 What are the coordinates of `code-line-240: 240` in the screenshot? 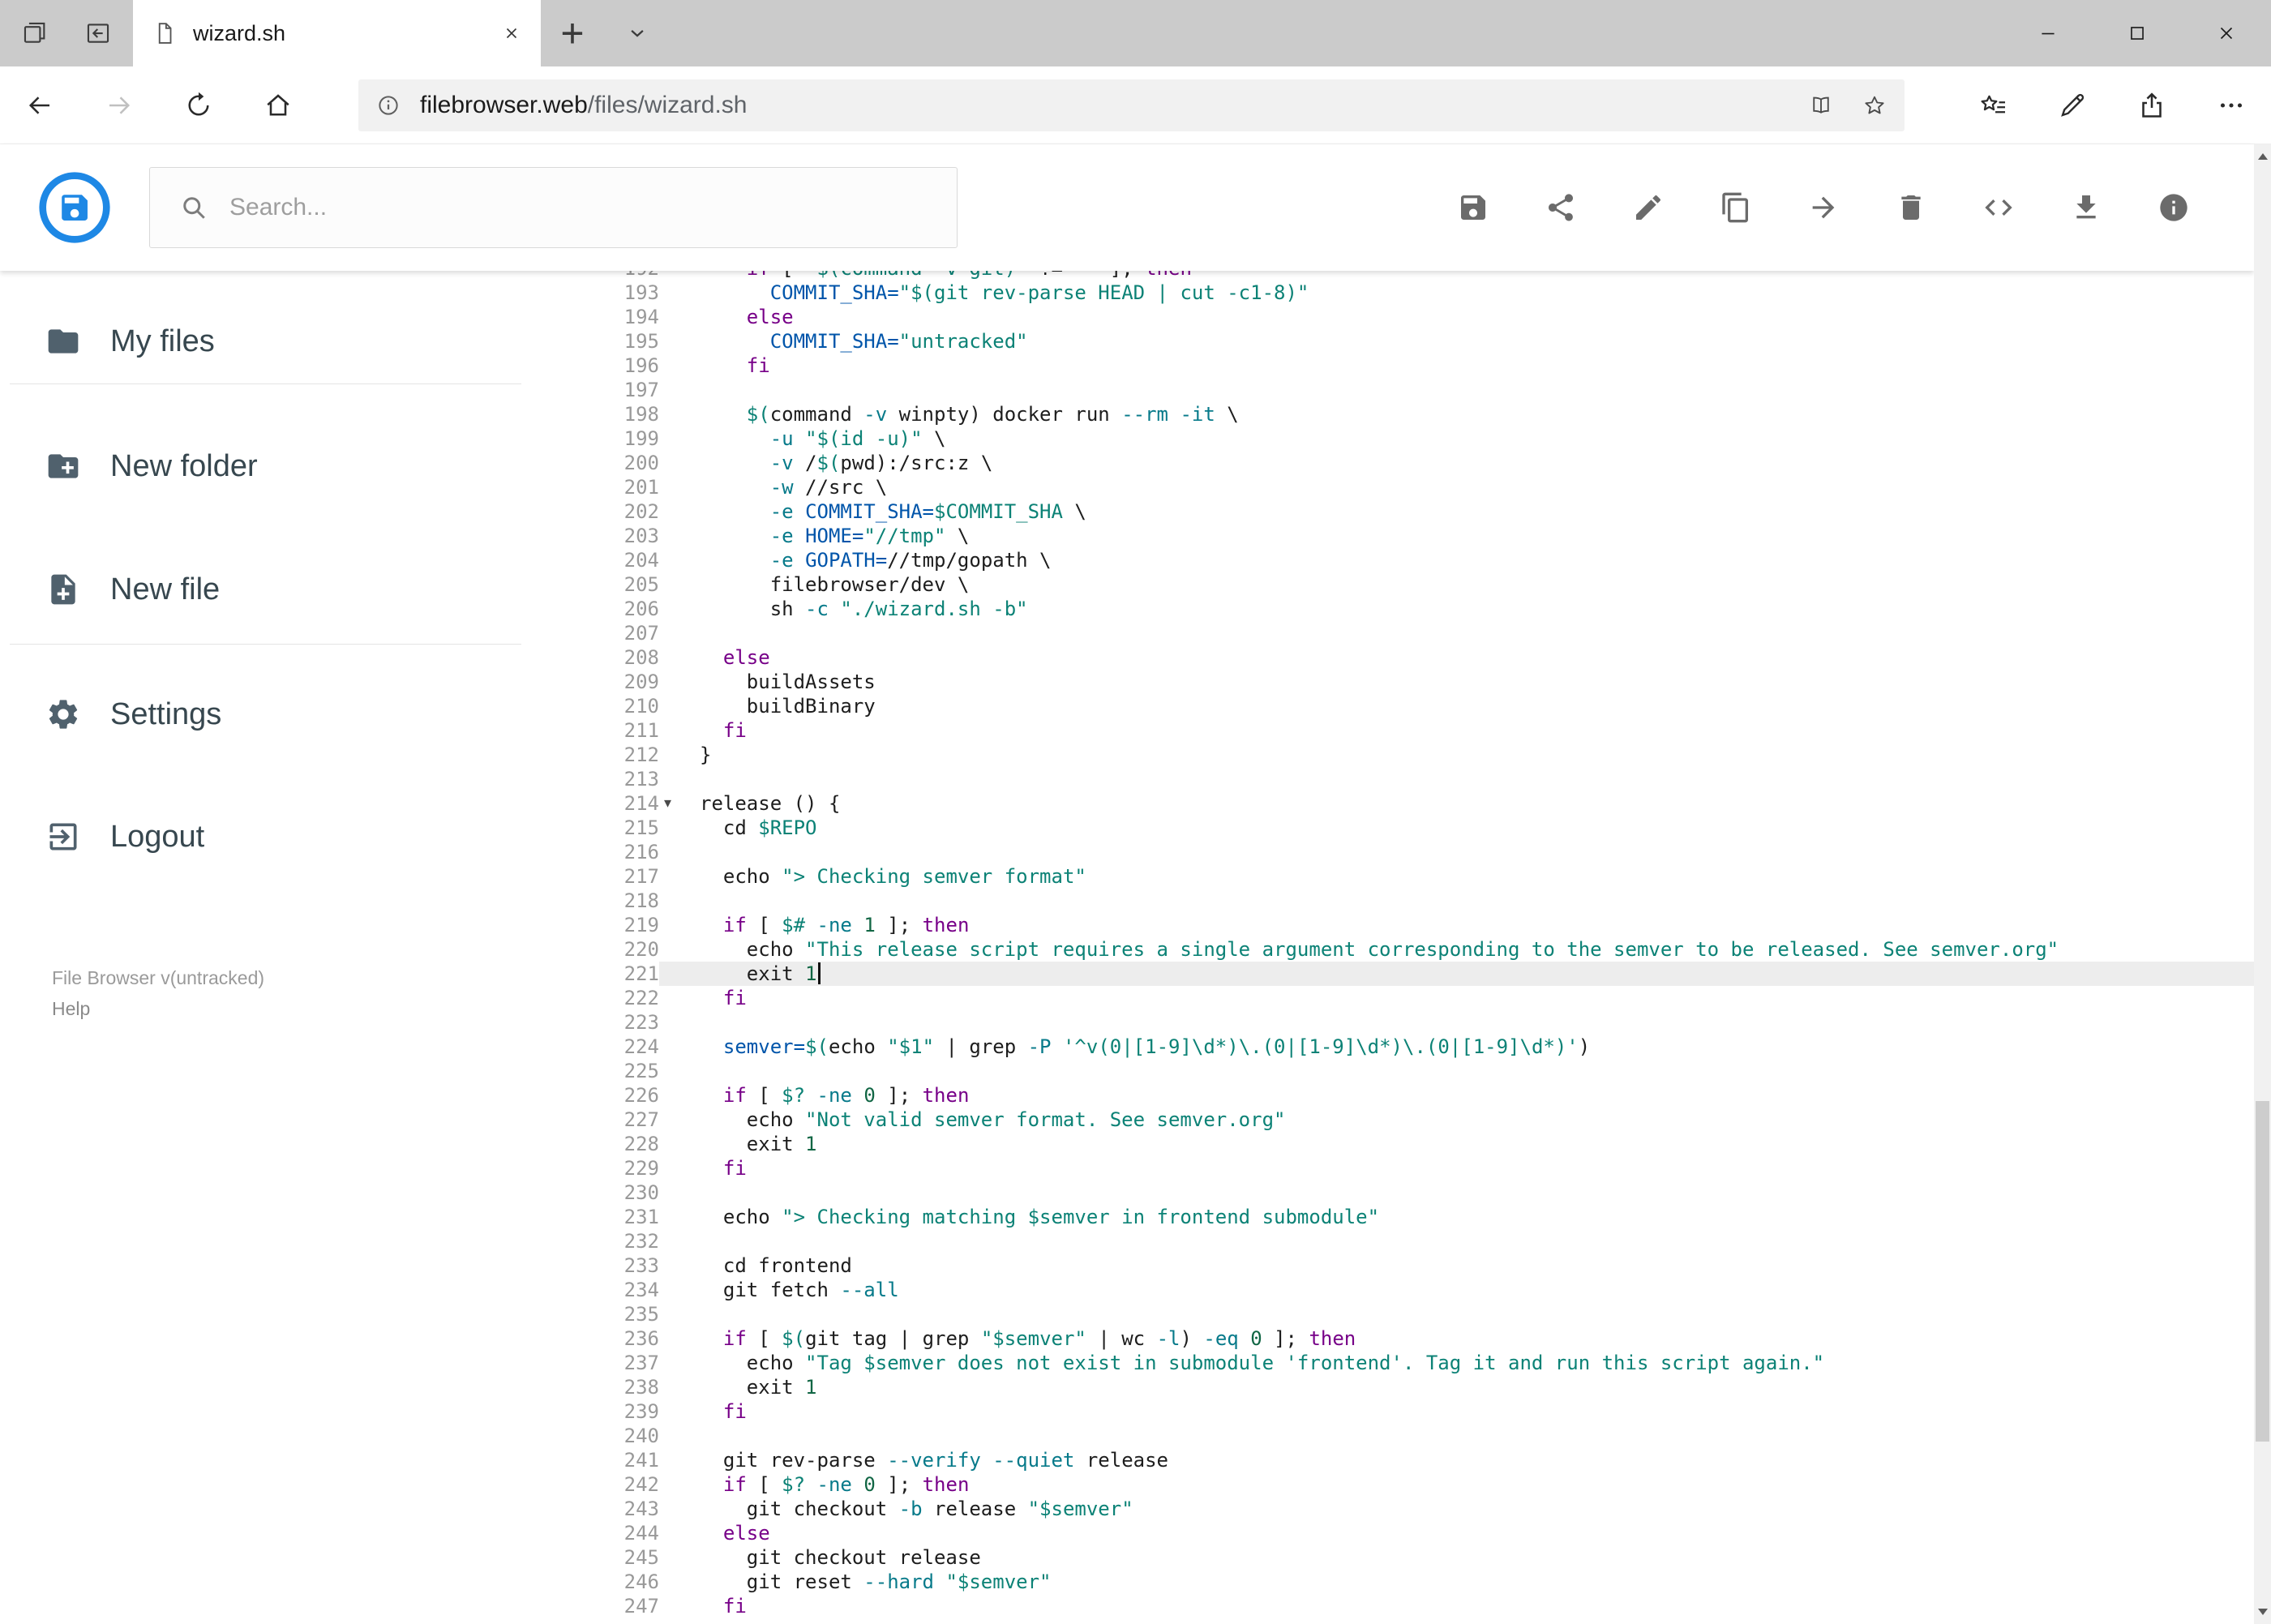 It's located at (1388, 1436).